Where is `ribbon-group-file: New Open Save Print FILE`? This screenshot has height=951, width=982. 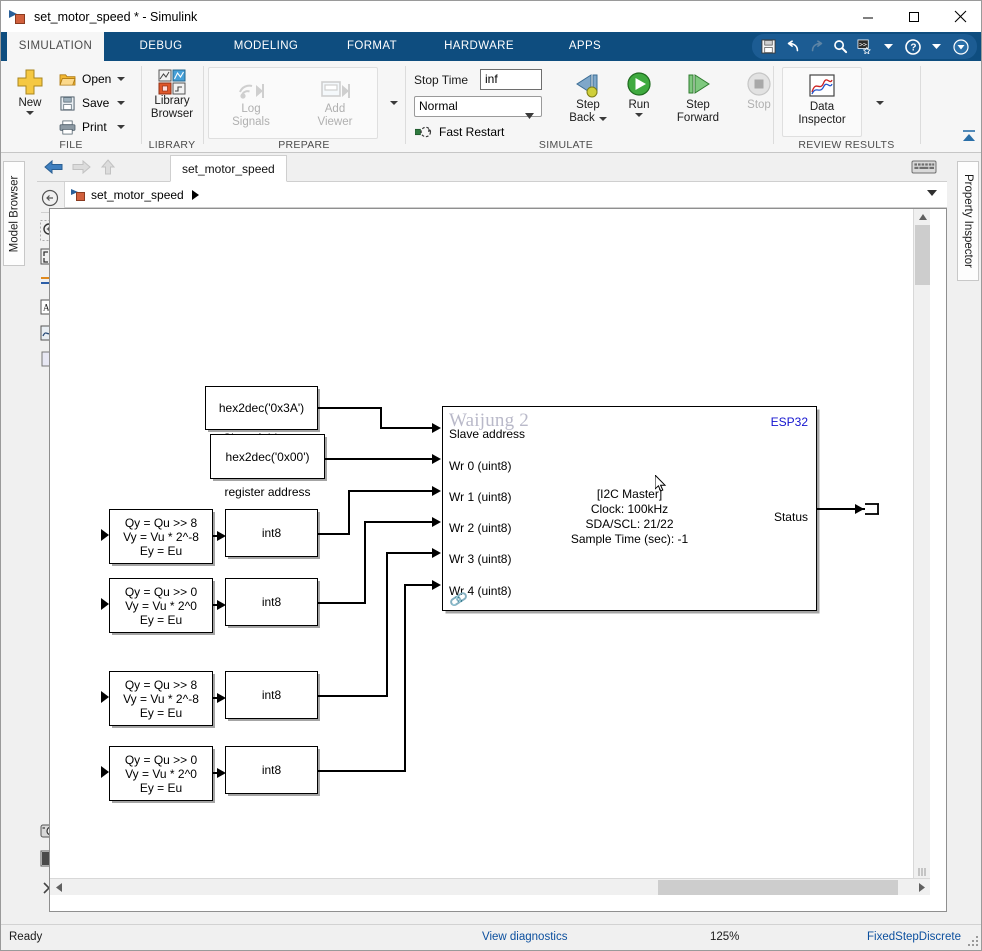 ribbon-group-file: New Open Save Print FILE is located at coordinates (71, 107).